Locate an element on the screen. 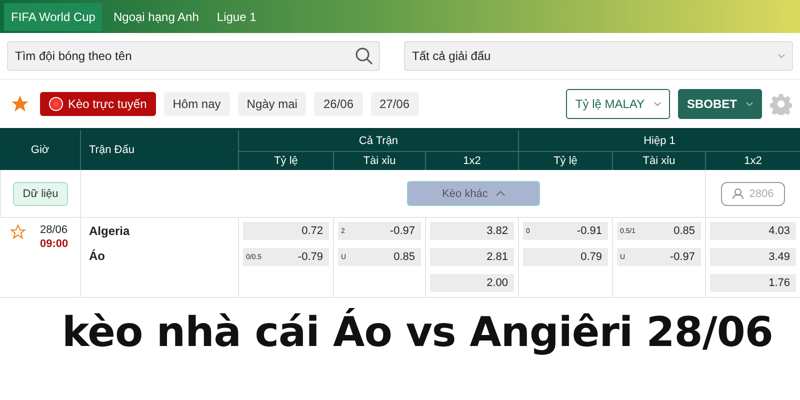 Image resolution: width=800 pixels, height=400 pixels. settings-icon is located at coordinates (781, 104).